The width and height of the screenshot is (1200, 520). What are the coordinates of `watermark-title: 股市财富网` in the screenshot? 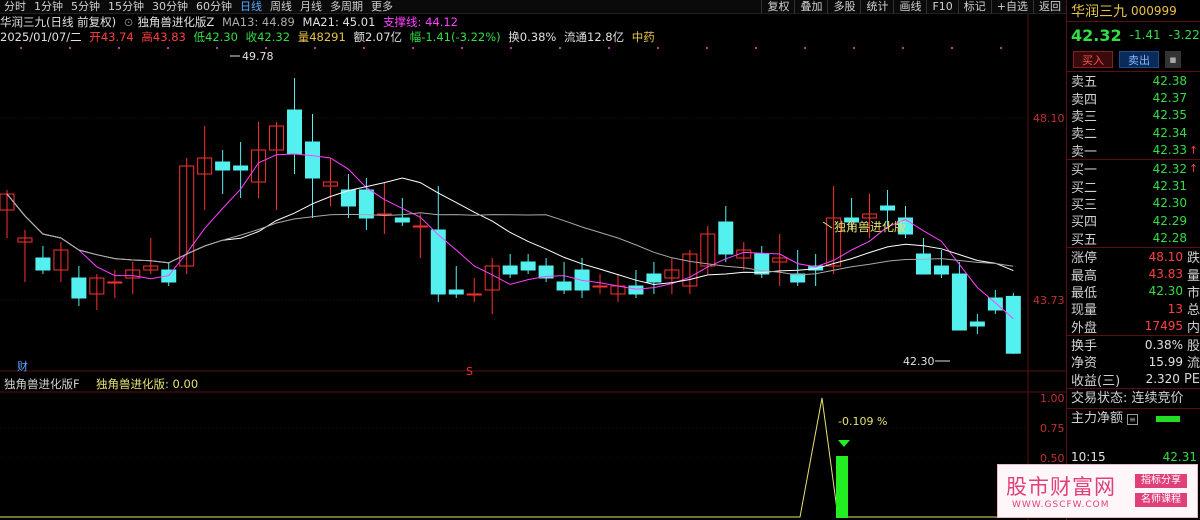 It's located at (1061, 487).